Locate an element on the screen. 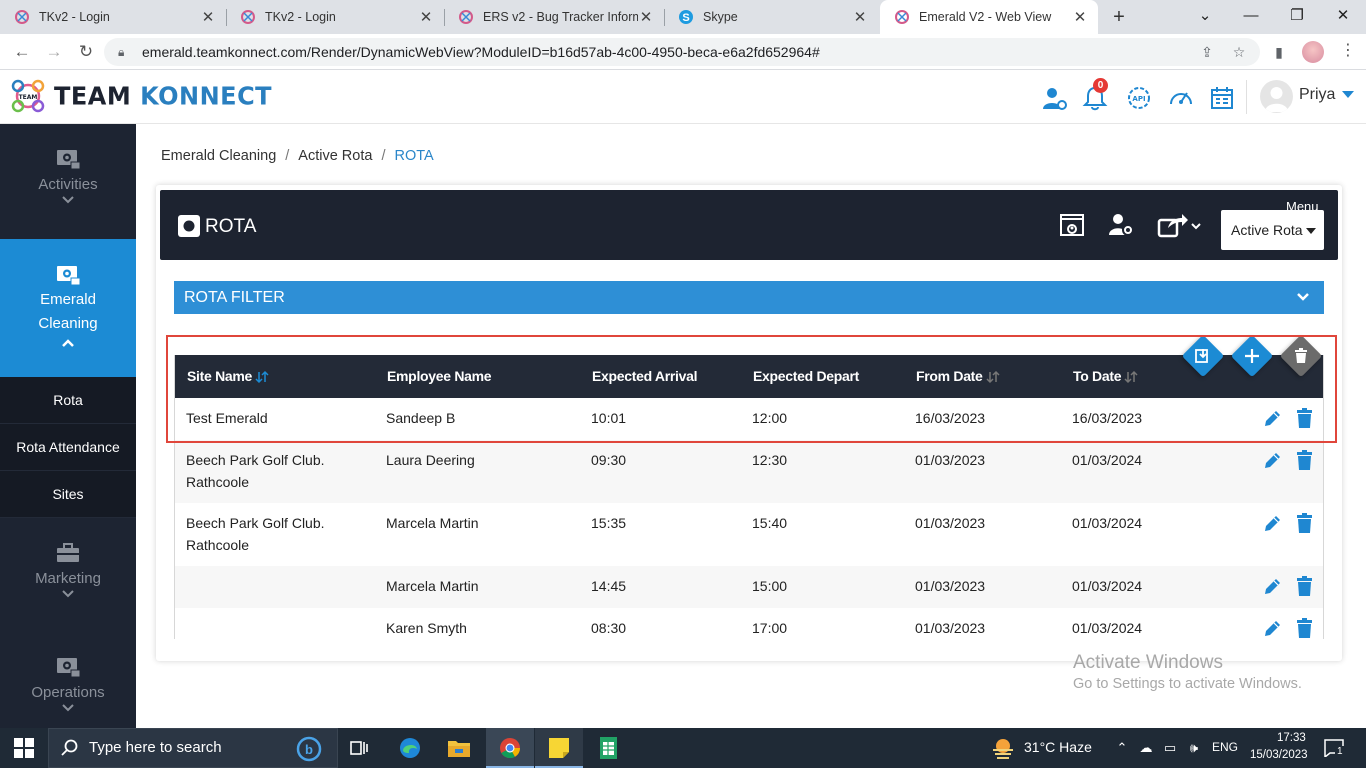  team-konnect-logo: TEAM TEAM KONNECT is located at coordinates (141, 96).